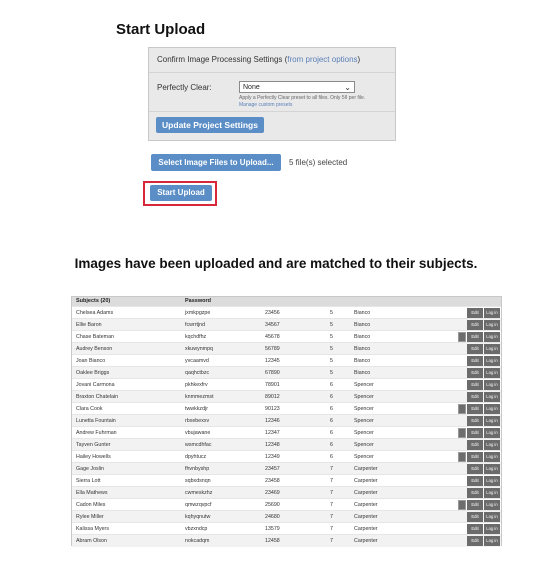 Image resolution: width=552 pixels, height=561 pixels. I want to click on subject-grade: 7, so click(331, 541).